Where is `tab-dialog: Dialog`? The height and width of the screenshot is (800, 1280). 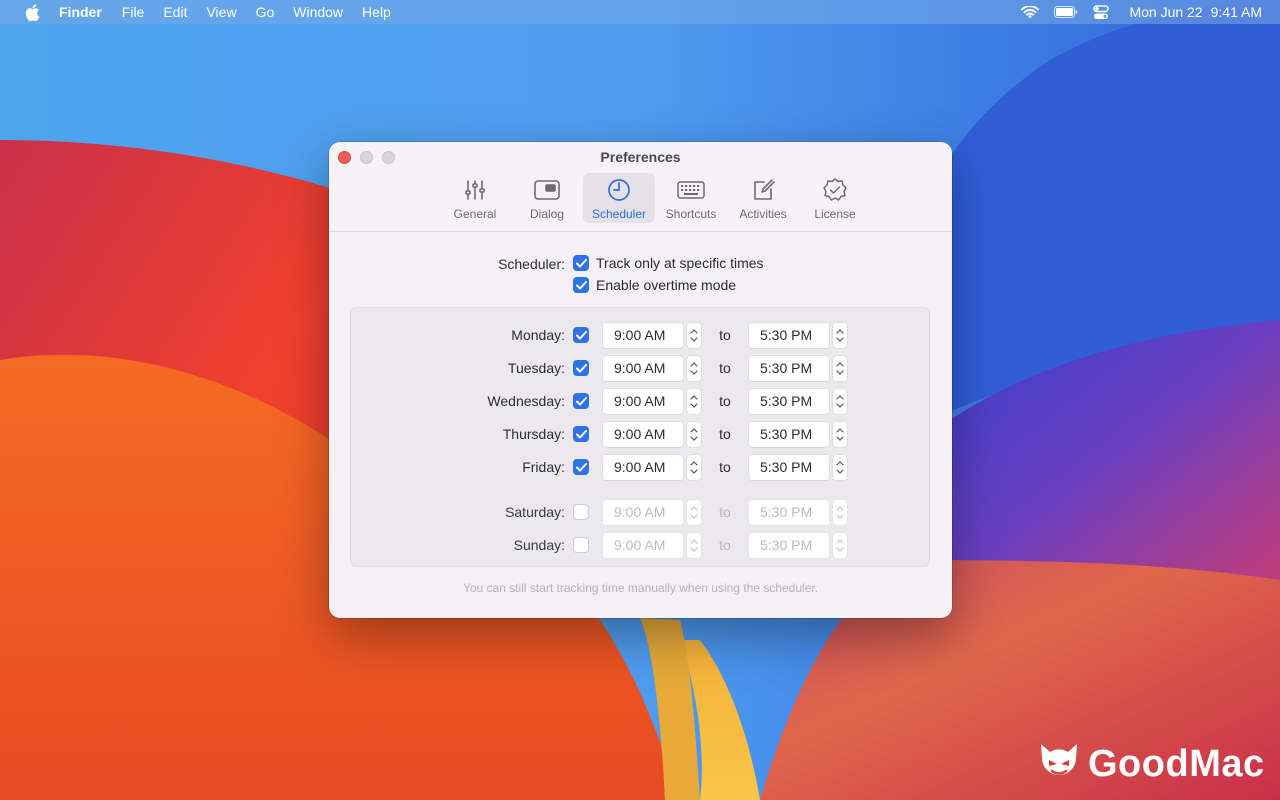
tab-dialog: Dialog is located at coordinates (547, 198).